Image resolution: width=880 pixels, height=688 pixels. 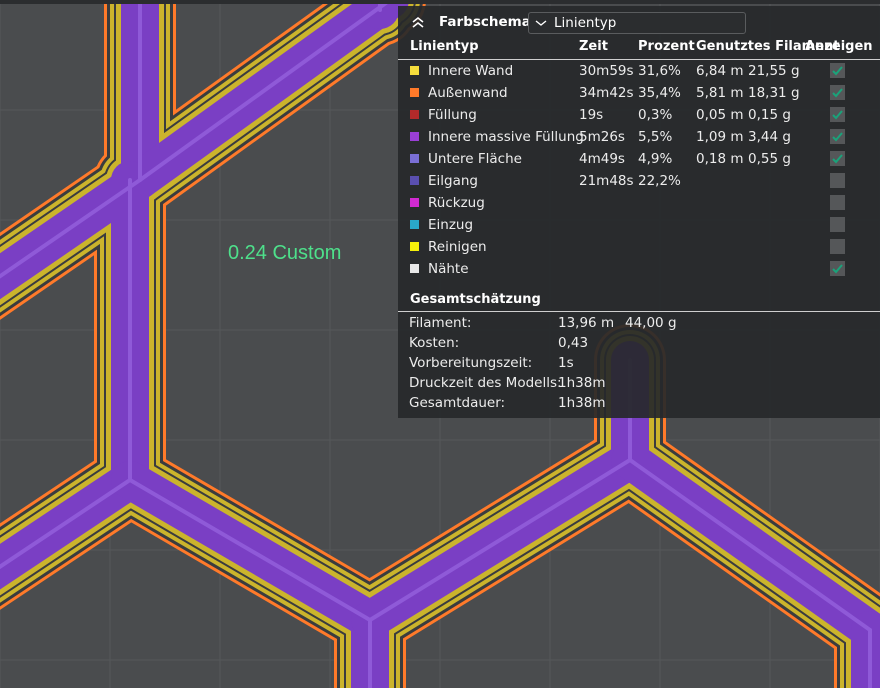 I want to click on legend-header: Farbschema Linientyp, so click(x=639, y=22).